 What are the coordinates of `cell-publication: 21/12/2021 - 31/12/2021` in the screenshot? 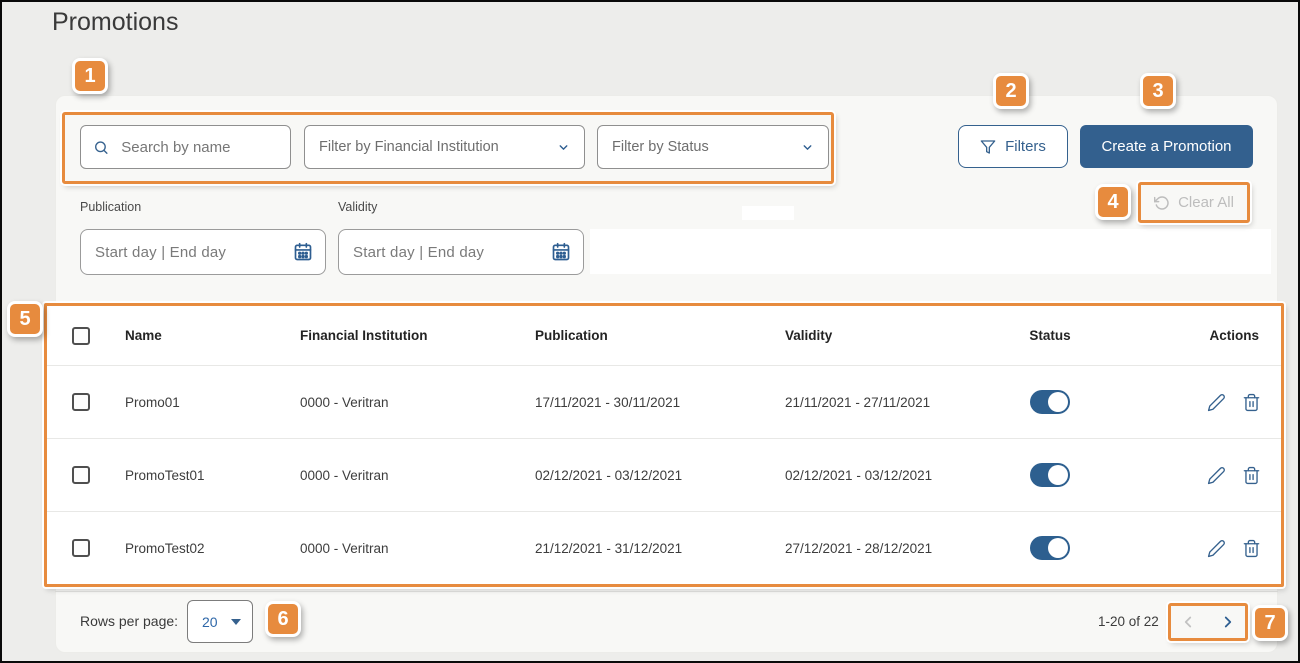 It's located at (609, 548).